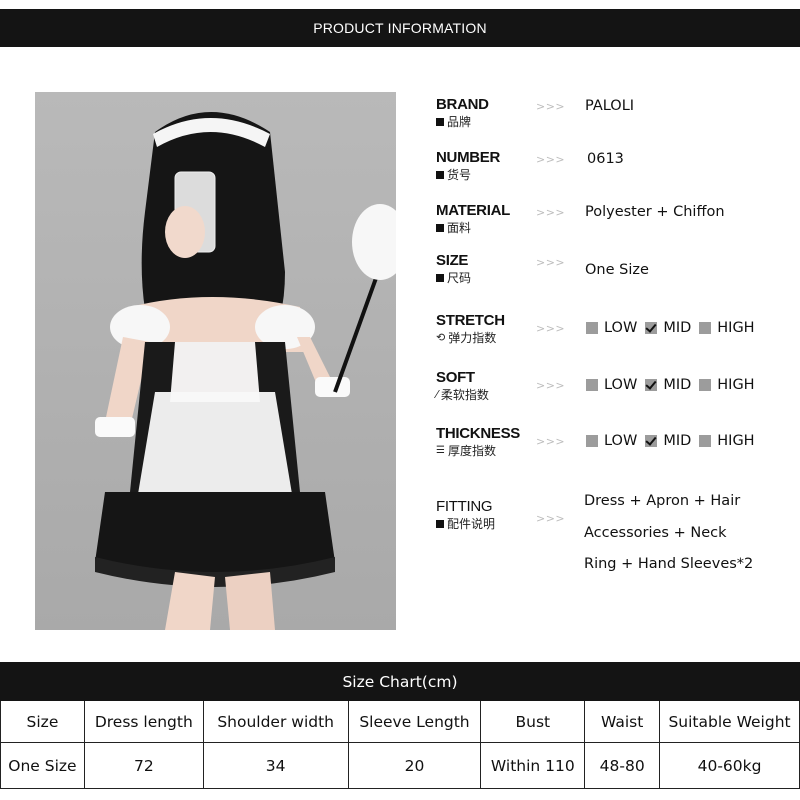 Image resolution: width=800 pixels, height=800 pixels. I want to click on column-header: Shoulder width, so click(275, 721).